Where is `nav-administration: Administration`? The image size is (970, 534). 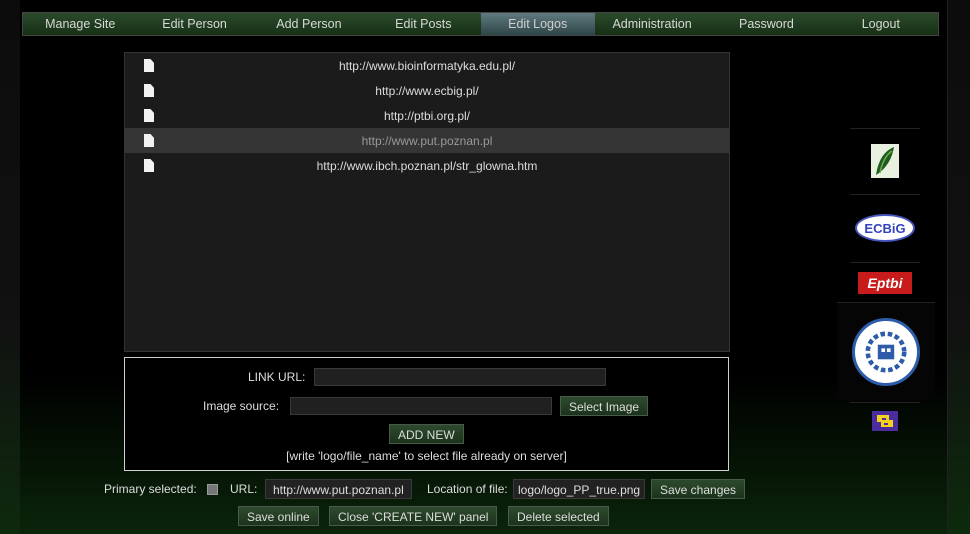 nav-administration: Administration is located at coordinates (652, 24).